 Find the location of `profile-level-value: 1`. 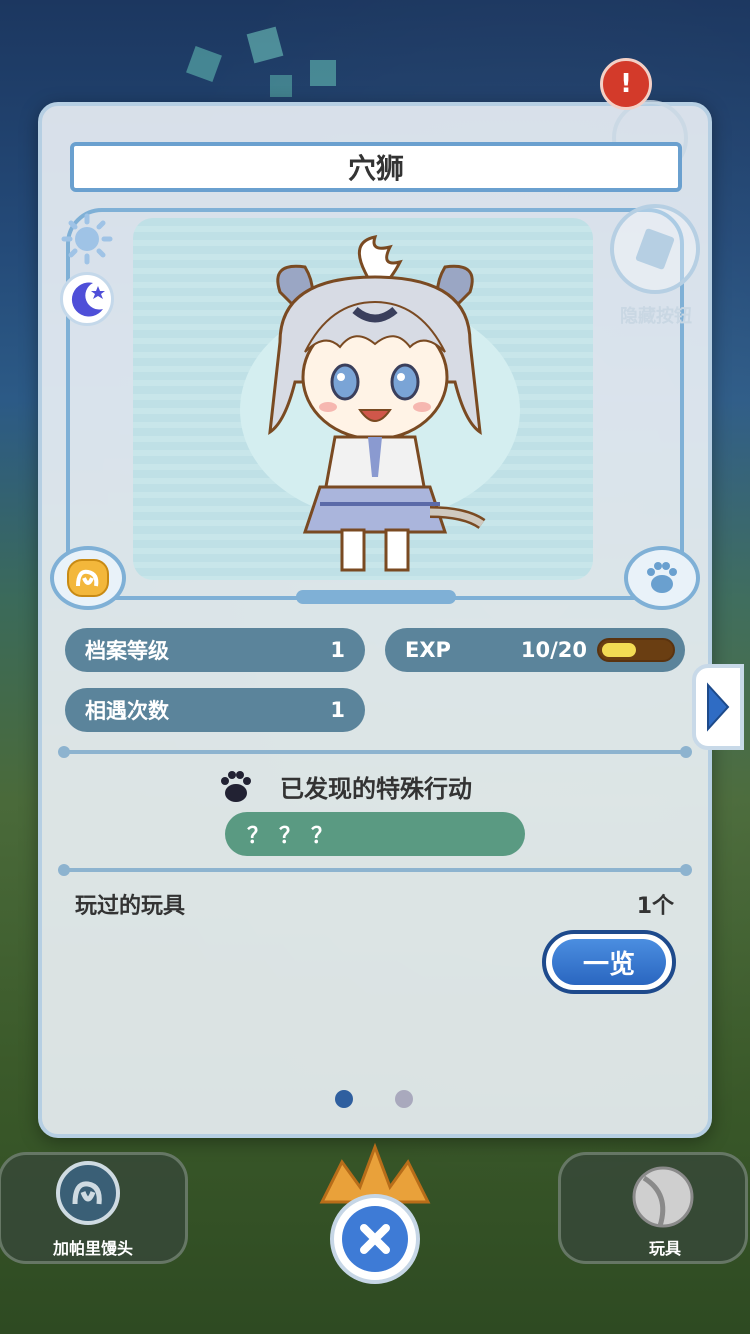

profile-level-value: 1 is located at coordinates (337, 650).